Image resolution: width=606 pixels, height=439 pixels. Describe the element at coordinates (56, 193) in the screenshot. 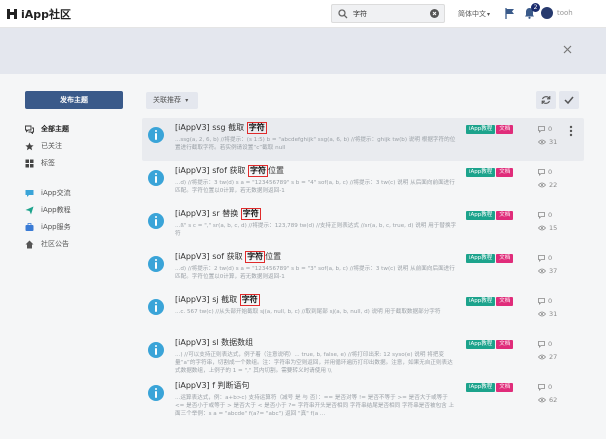

I see `sidebar-item-label: iApp交流` at that location.